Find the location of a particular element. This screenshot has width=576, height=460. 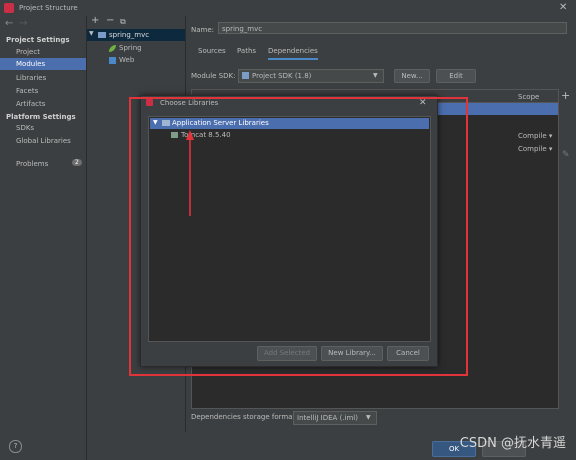

spring-leaf-icon is located at coordinates (112, 48).